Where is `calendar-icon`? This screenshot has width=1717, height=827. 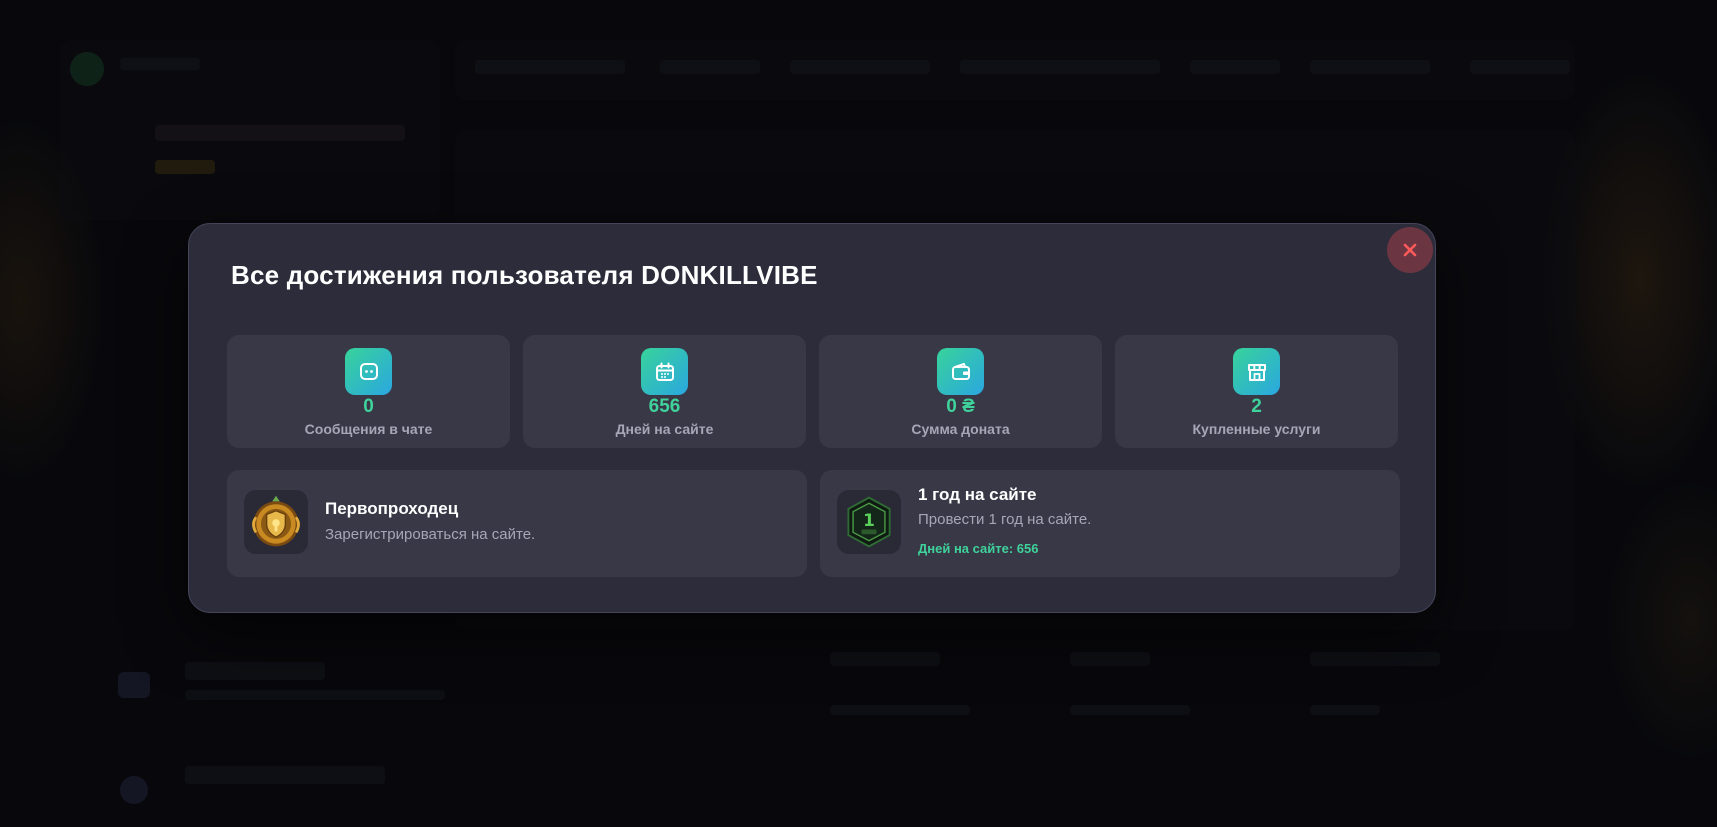 calendar-icon is located at coordinates (664, 371).